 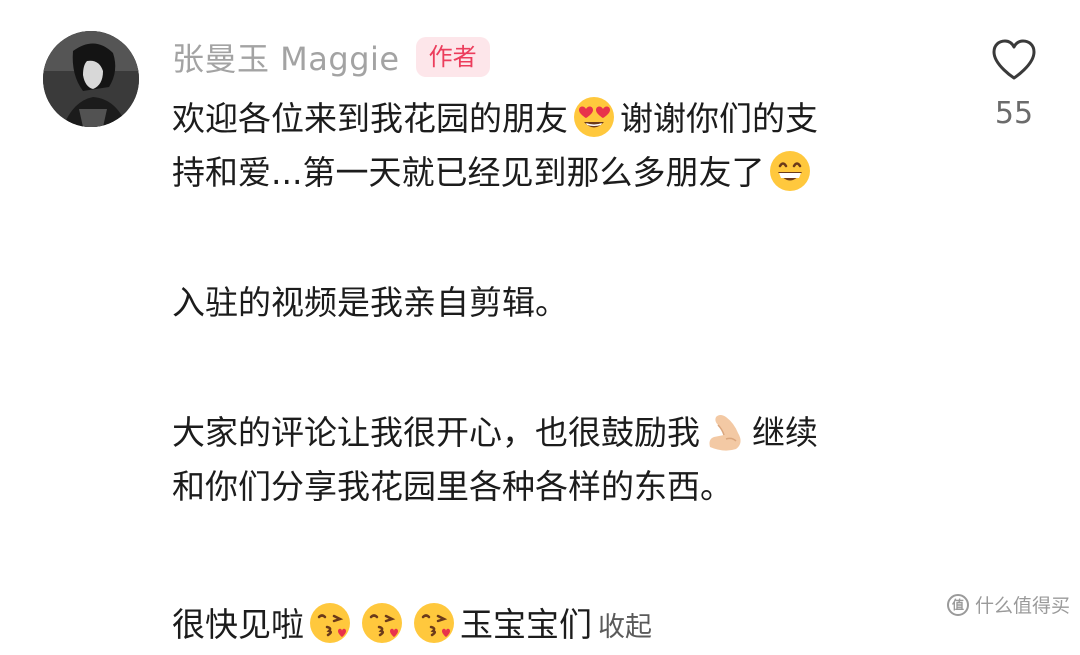 I want to click on comment-line-2: 持和爱...第一天就已经见到那么多朋友了, so click(x=552, y=173).